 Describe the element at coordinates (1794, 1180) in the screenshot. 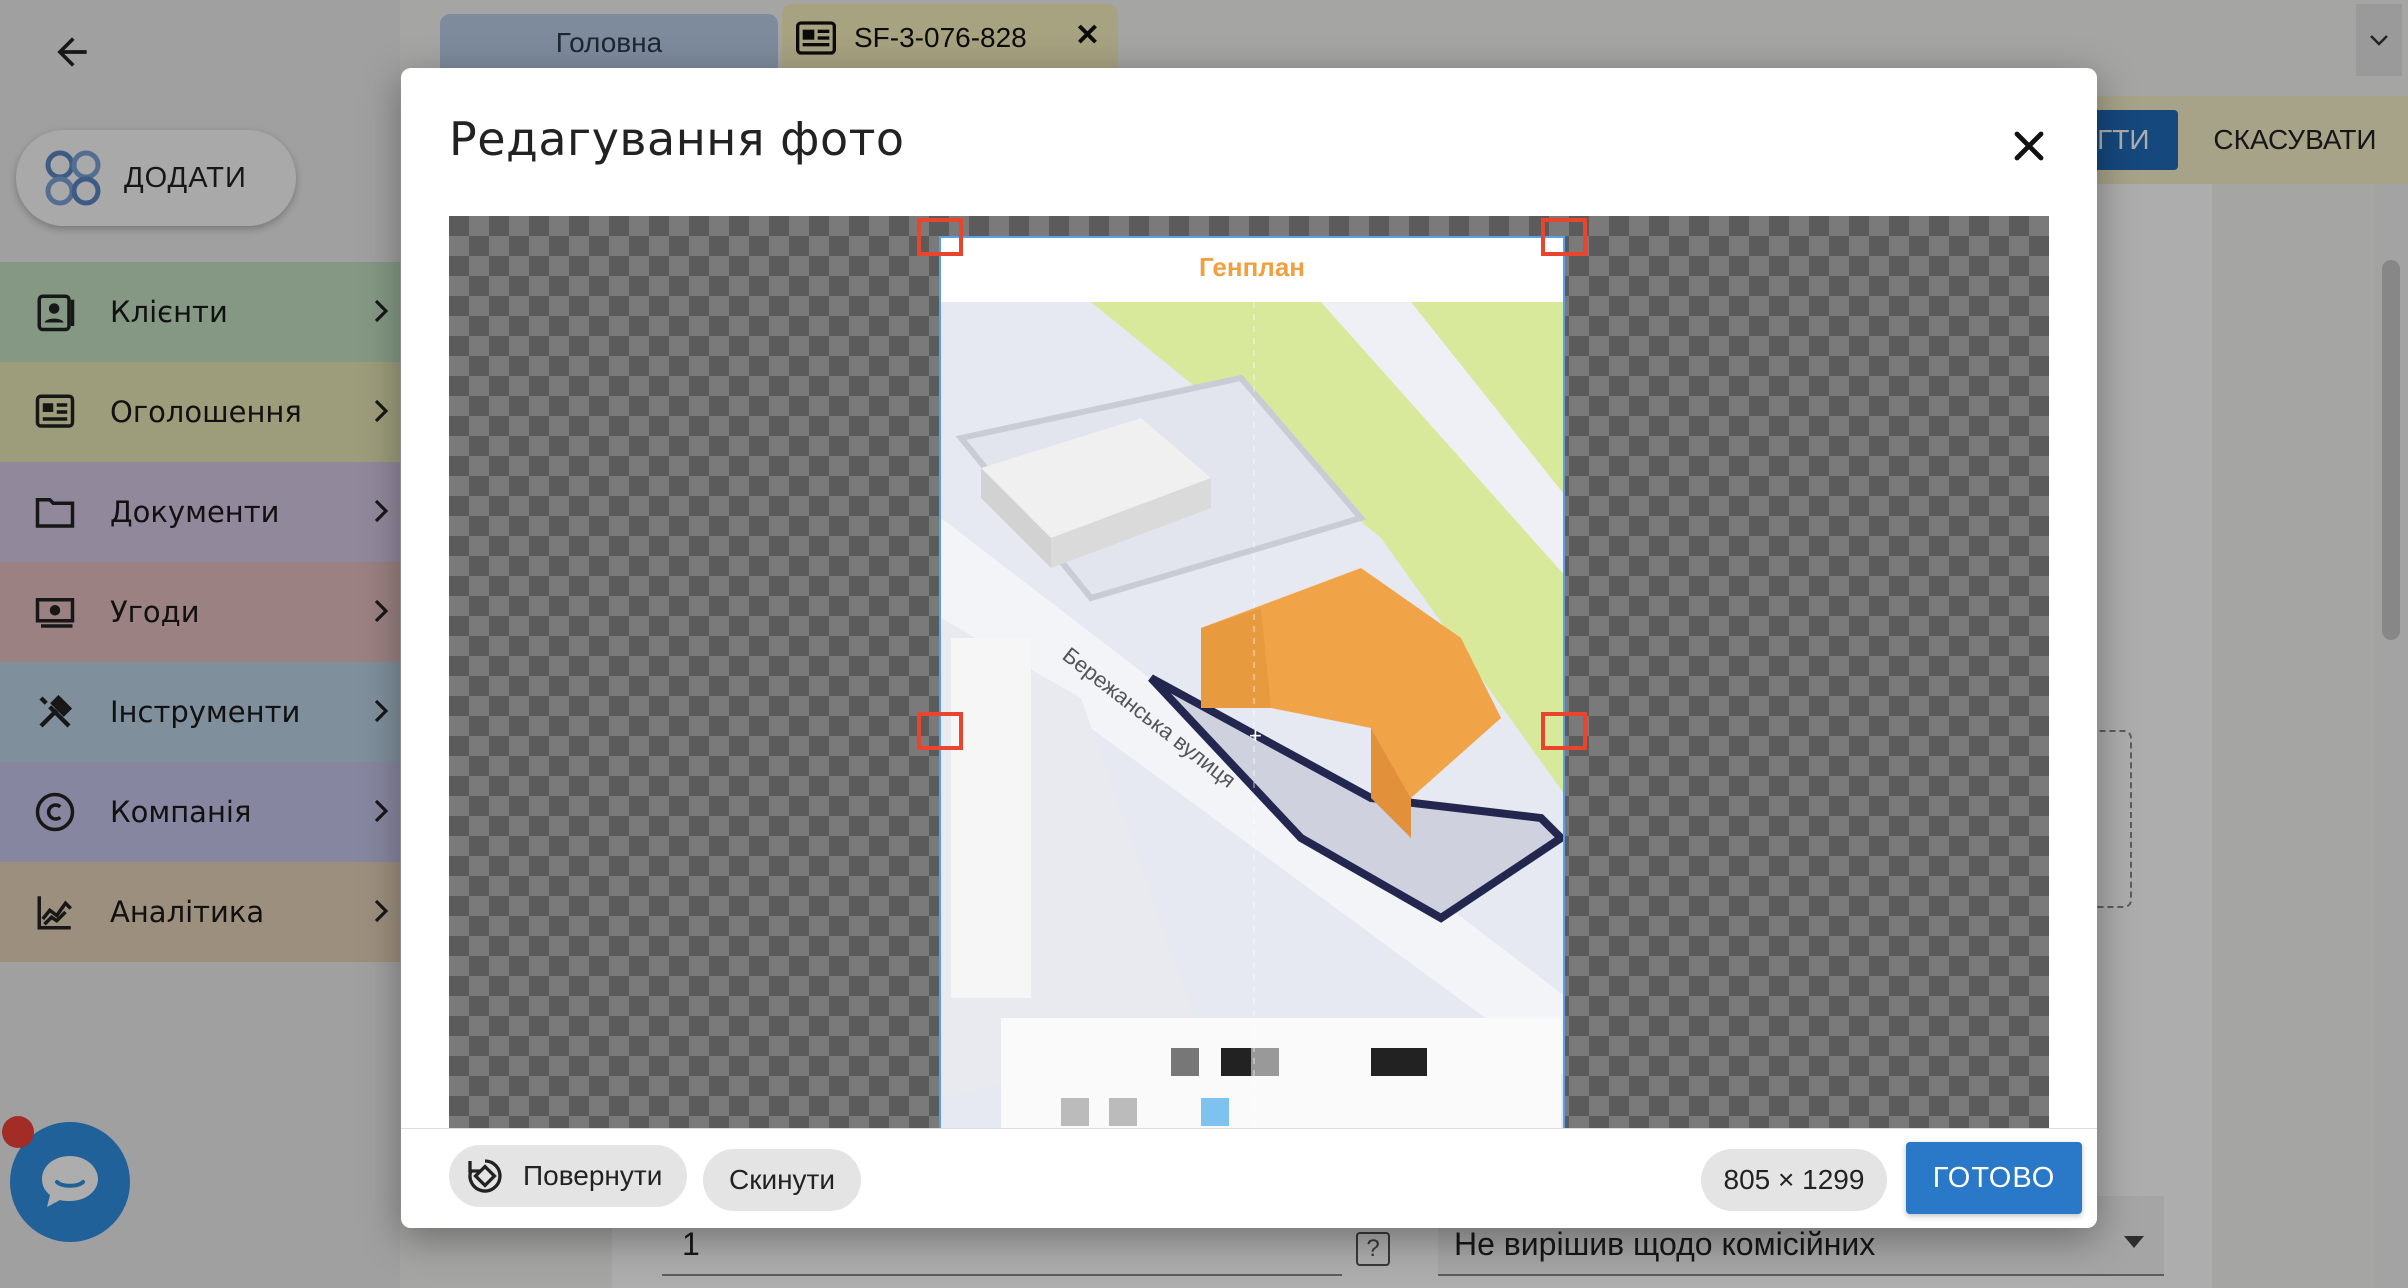

I see `image-dimensions: 805 × 1299` at that location.